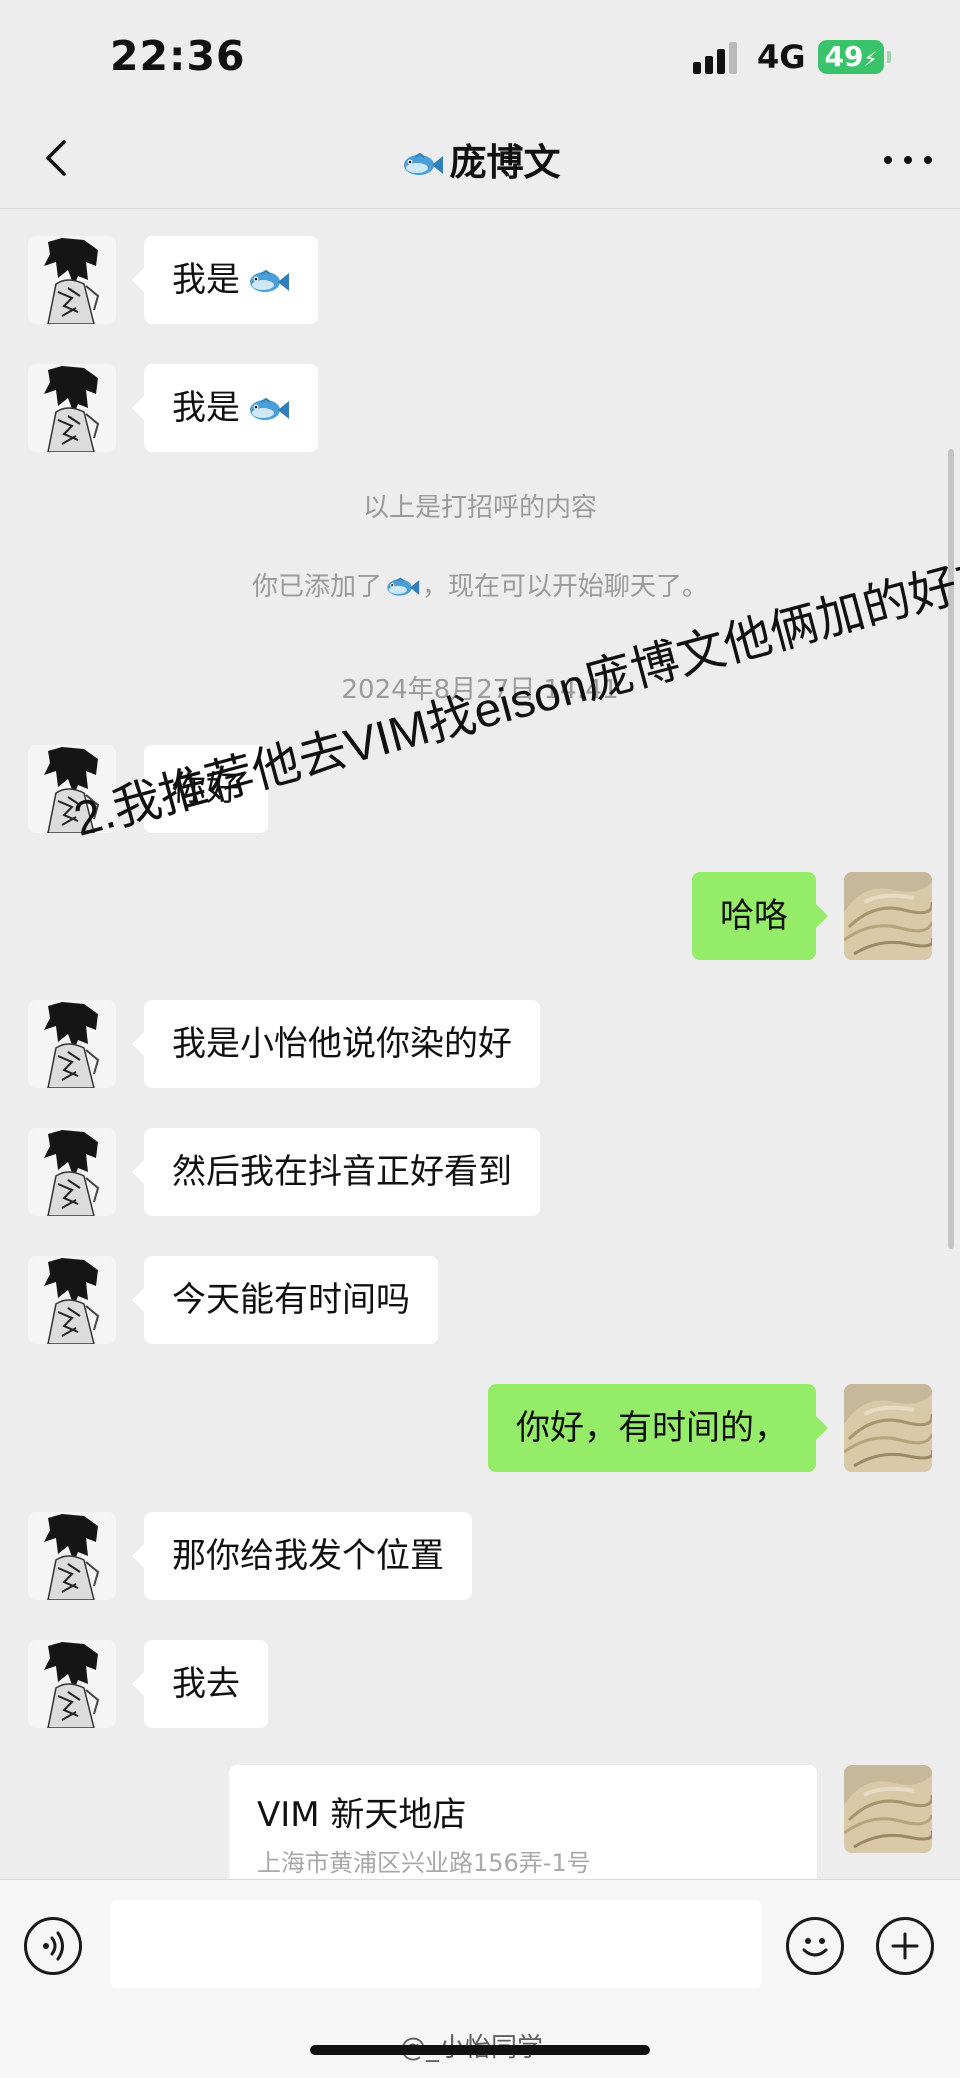 The image size is (960, 2078). Describe the element at coordinates (908, 159) in the screenshot. I see `more-options-icon` at that location.